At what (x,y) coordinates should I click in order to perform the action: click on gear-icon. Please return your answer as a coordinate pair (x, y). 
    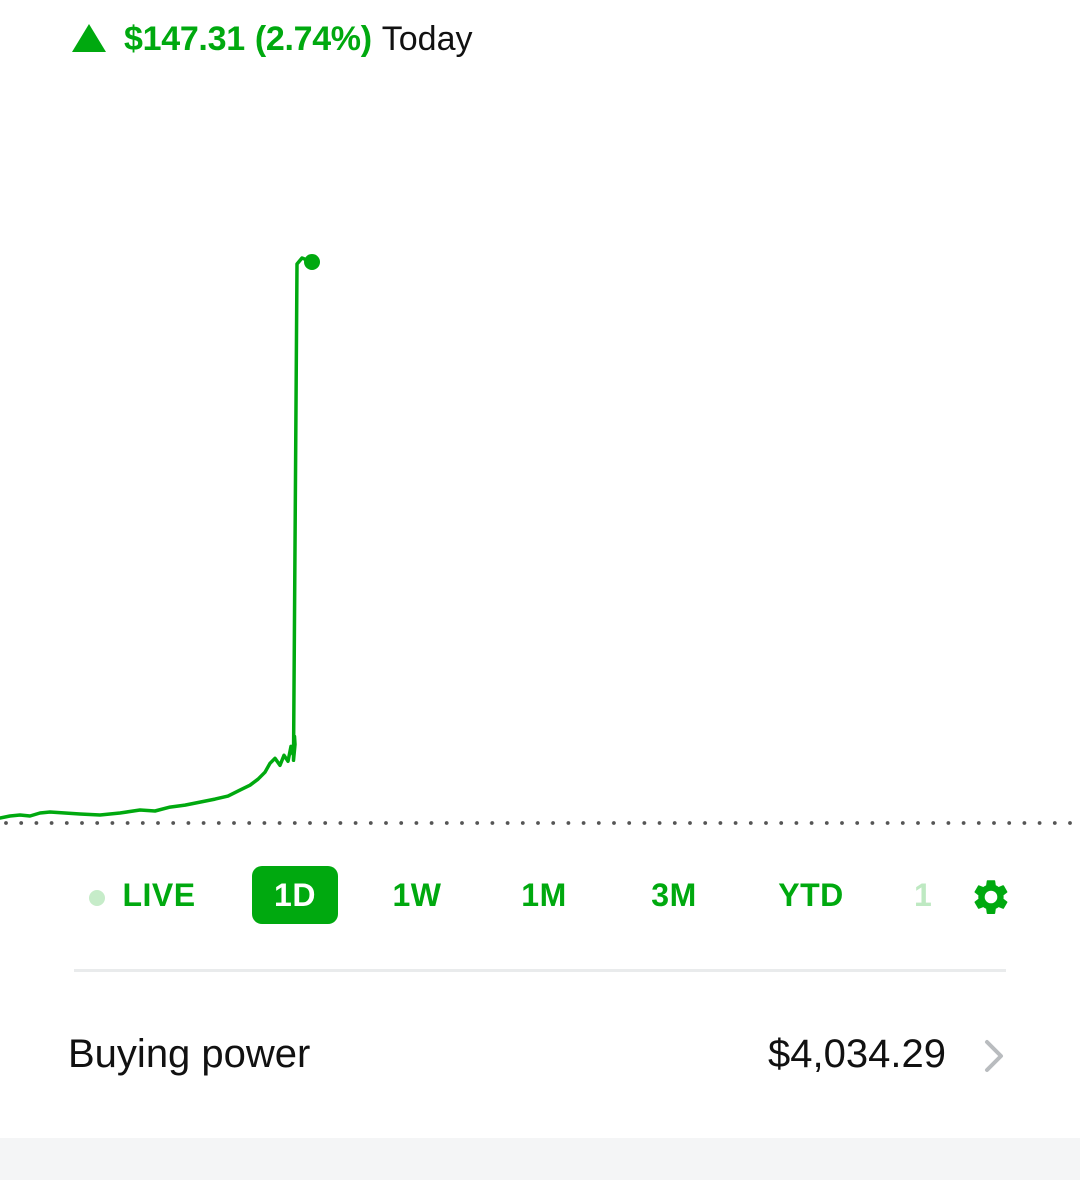
    Looking at the image, I should click on (991, 897).